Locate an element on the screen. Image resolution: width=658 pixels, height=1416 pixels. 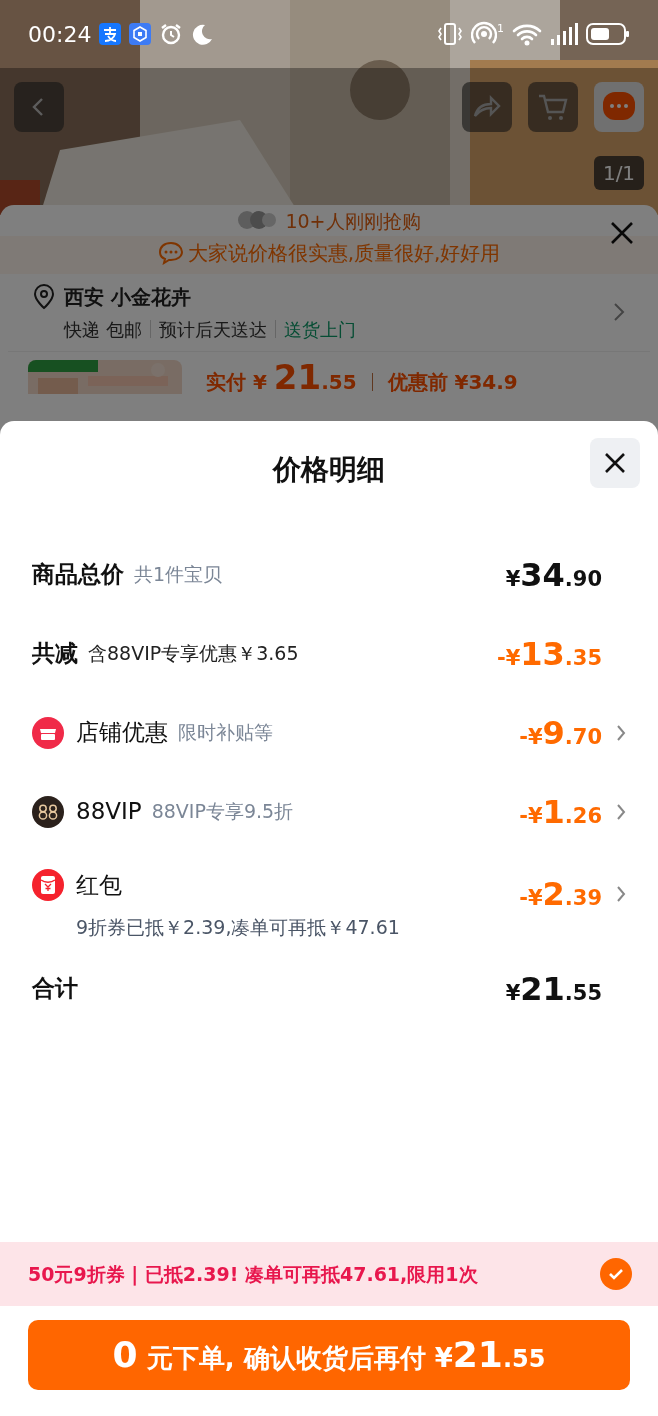
delivery-info: 送货上门 is located at coordinates (319, 329).